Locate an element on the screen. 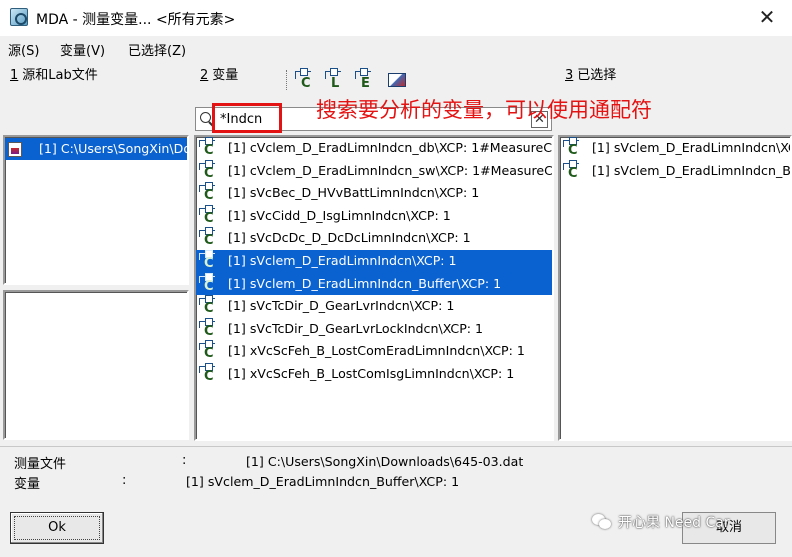 This screenshot has width=792, height=557. variable-l-icon: L is located at coordinates (335, 80).